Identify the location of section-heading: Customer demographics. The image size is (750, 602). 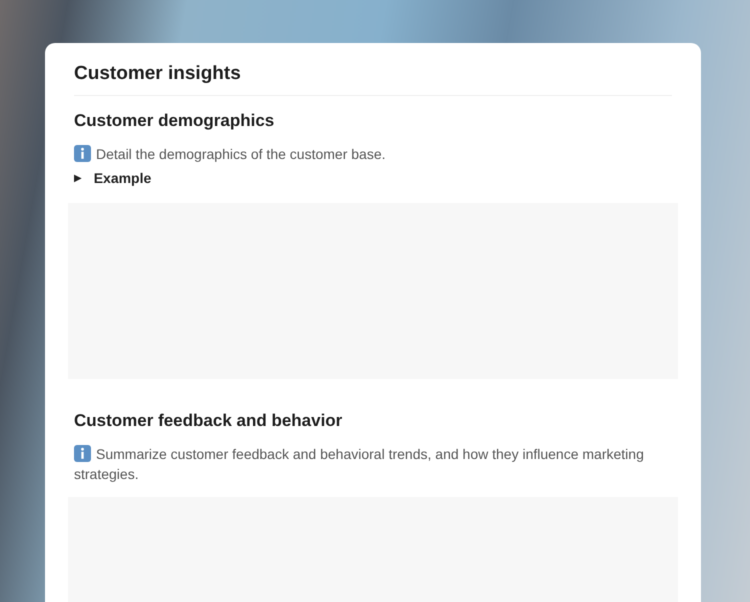
(175, 121).